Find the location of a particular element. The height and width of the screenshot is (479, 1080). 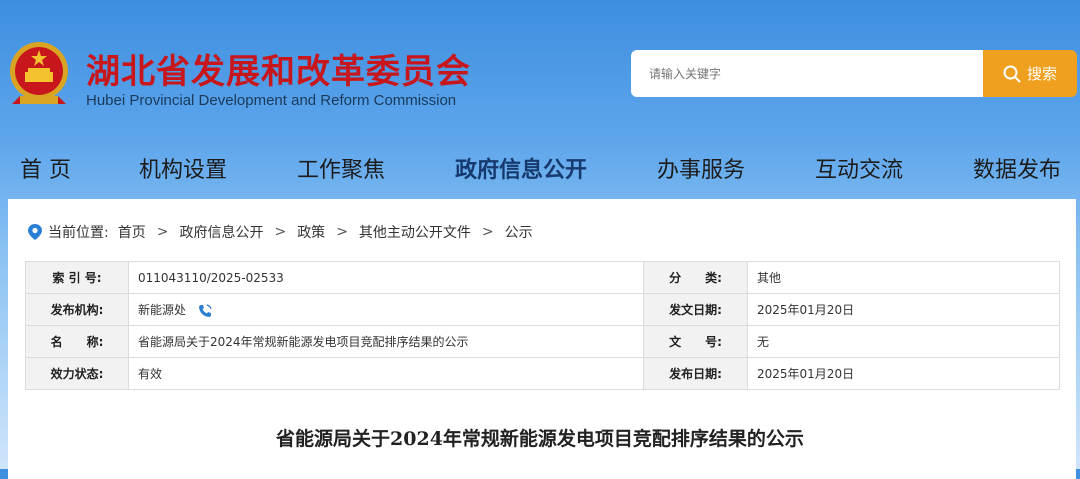

nav-item-interaction: 互动交流 is located at coordinates (859, 168).